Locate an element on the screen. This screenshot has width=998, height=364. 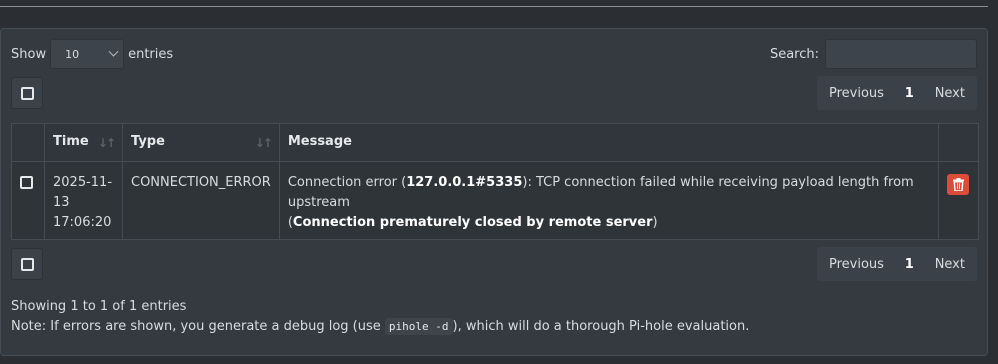
pagination-top: Previous 1 Next is located at coordinates (897, 93).